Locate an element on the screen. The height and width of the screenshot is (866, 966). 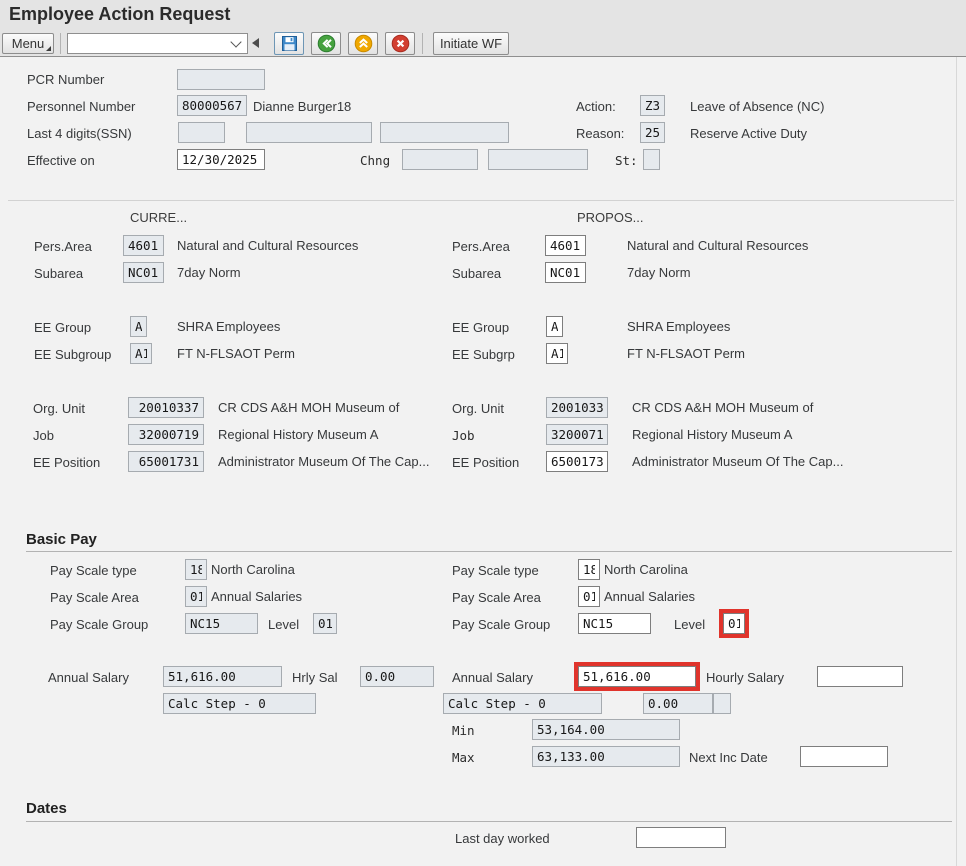
action-field is located at coordinates (652, 105).